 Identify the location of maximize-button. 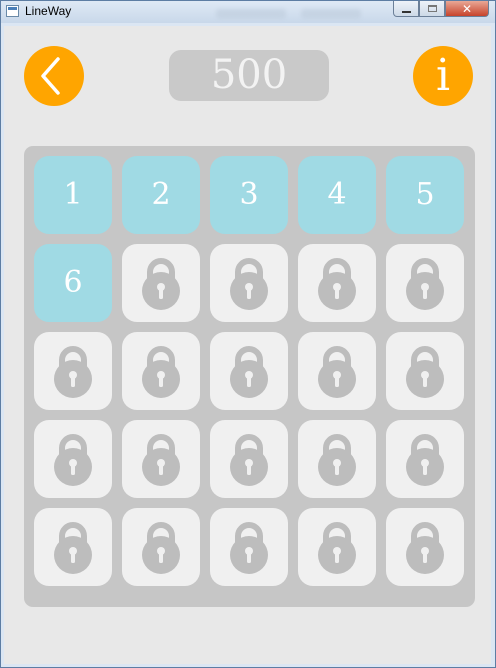
(432, 9).